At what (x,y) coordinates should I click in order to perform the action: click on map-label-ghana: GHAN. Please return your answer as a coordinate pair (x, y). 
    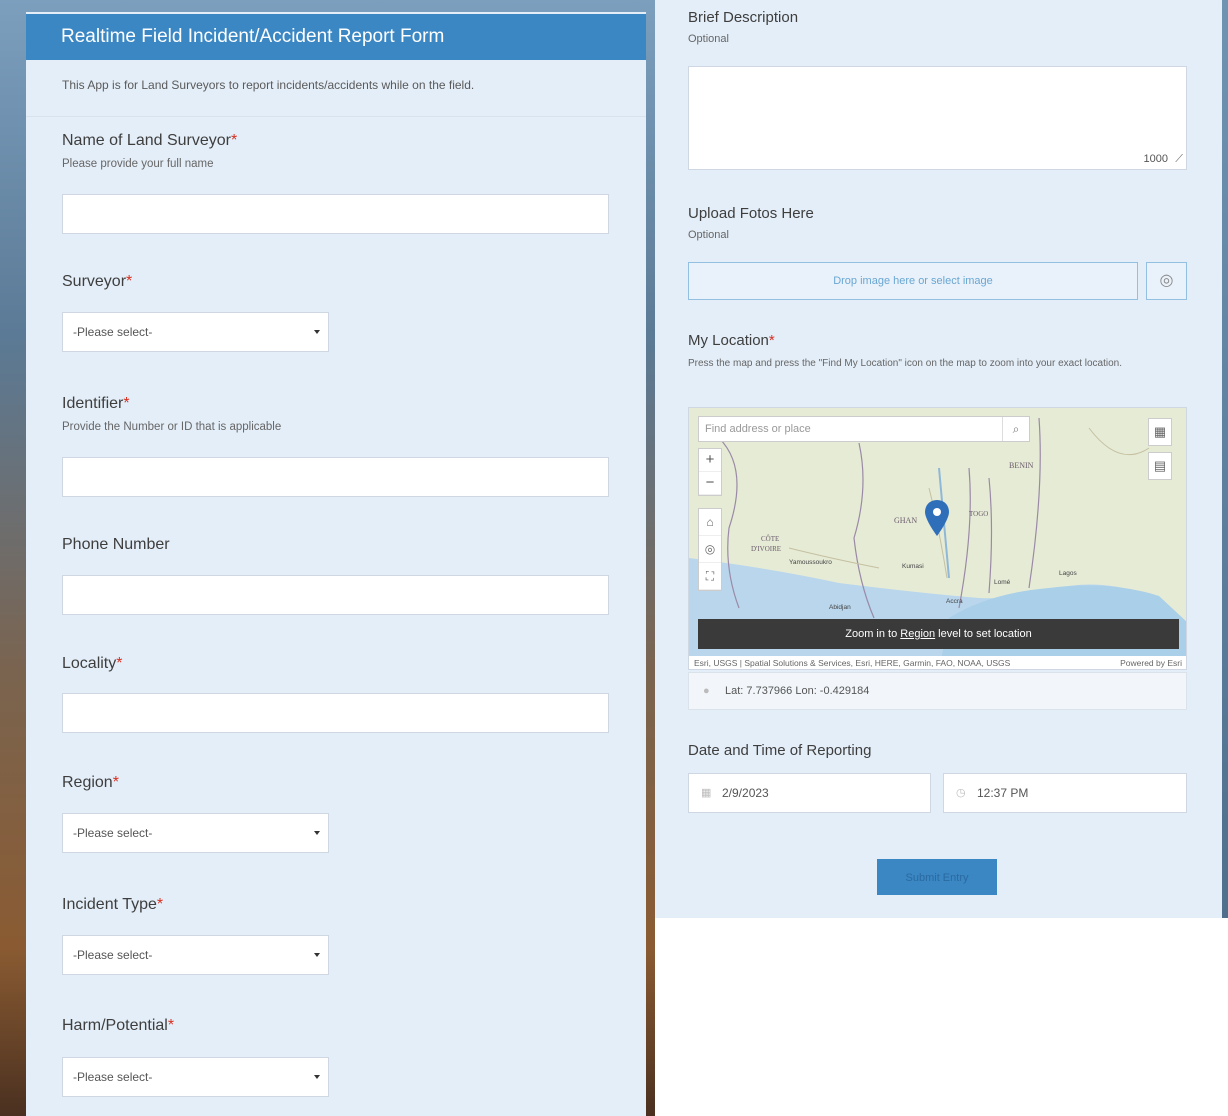
    Looking at the image, I should click on (905, 520).